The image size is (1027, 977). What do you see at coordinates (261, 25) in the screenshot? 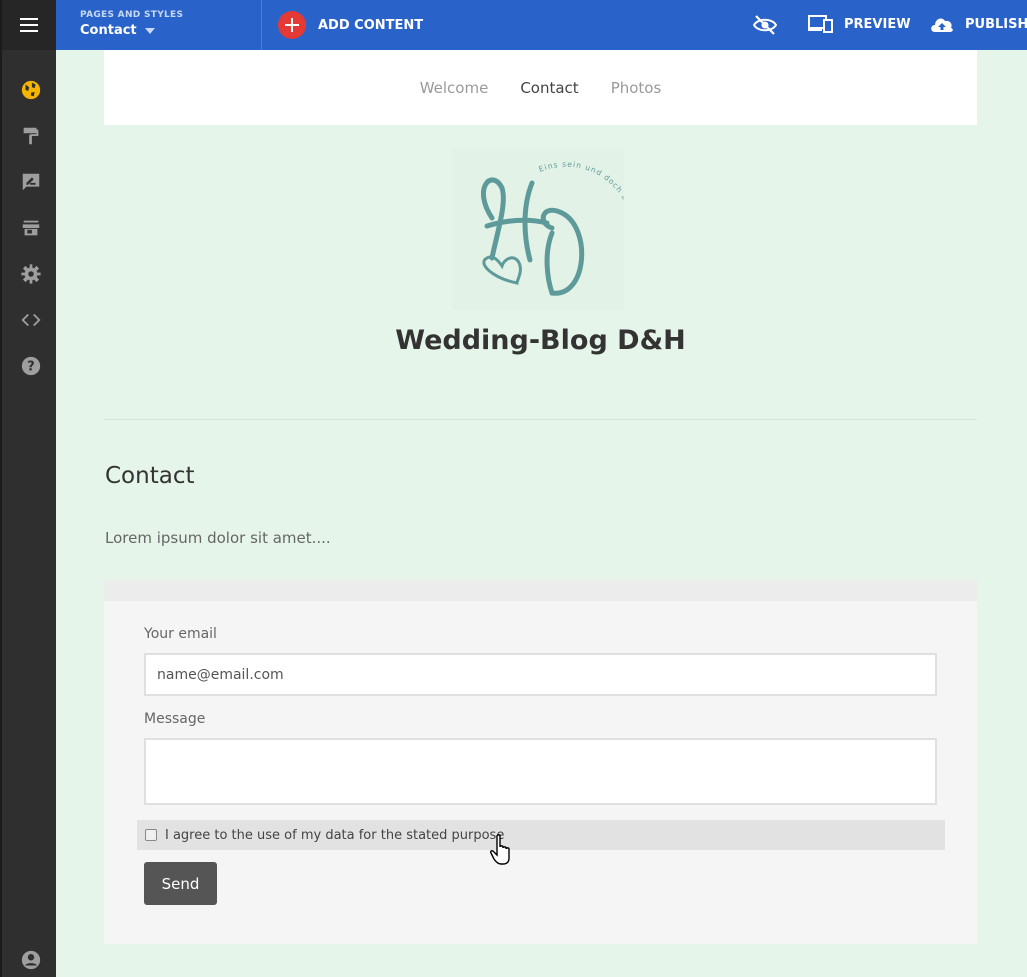
I see `toolbar-divider` at bounding box center [261, 25].